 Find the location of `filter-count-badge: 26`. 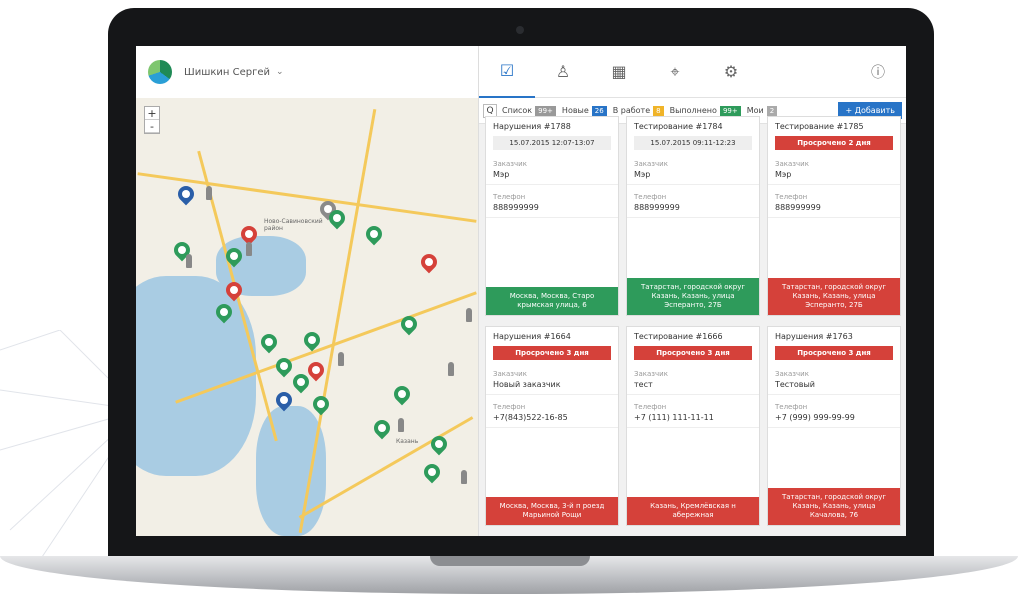

filter-count-badge: 26 is located at coordinates (599, 110).